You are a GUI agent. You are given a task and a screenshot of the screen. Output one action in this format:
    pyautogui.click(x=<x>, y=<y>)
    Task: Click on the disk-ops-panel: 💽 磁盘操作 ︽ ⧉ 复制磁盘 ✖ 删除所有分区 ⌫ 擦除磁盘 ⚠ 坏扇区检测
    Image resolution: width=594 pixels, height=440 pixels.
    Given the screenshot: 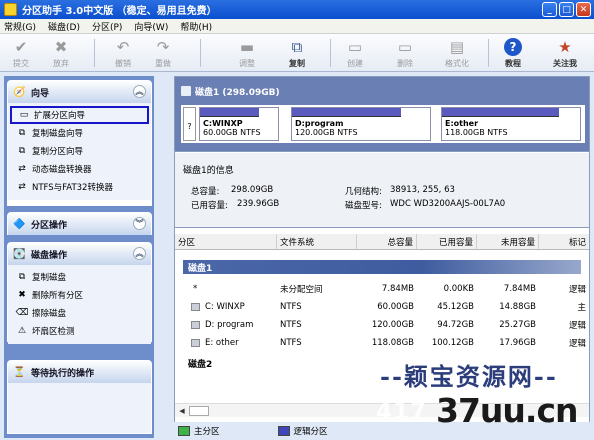 What is the action you would take?
    pyautogui.click(x=79, y=293)
    